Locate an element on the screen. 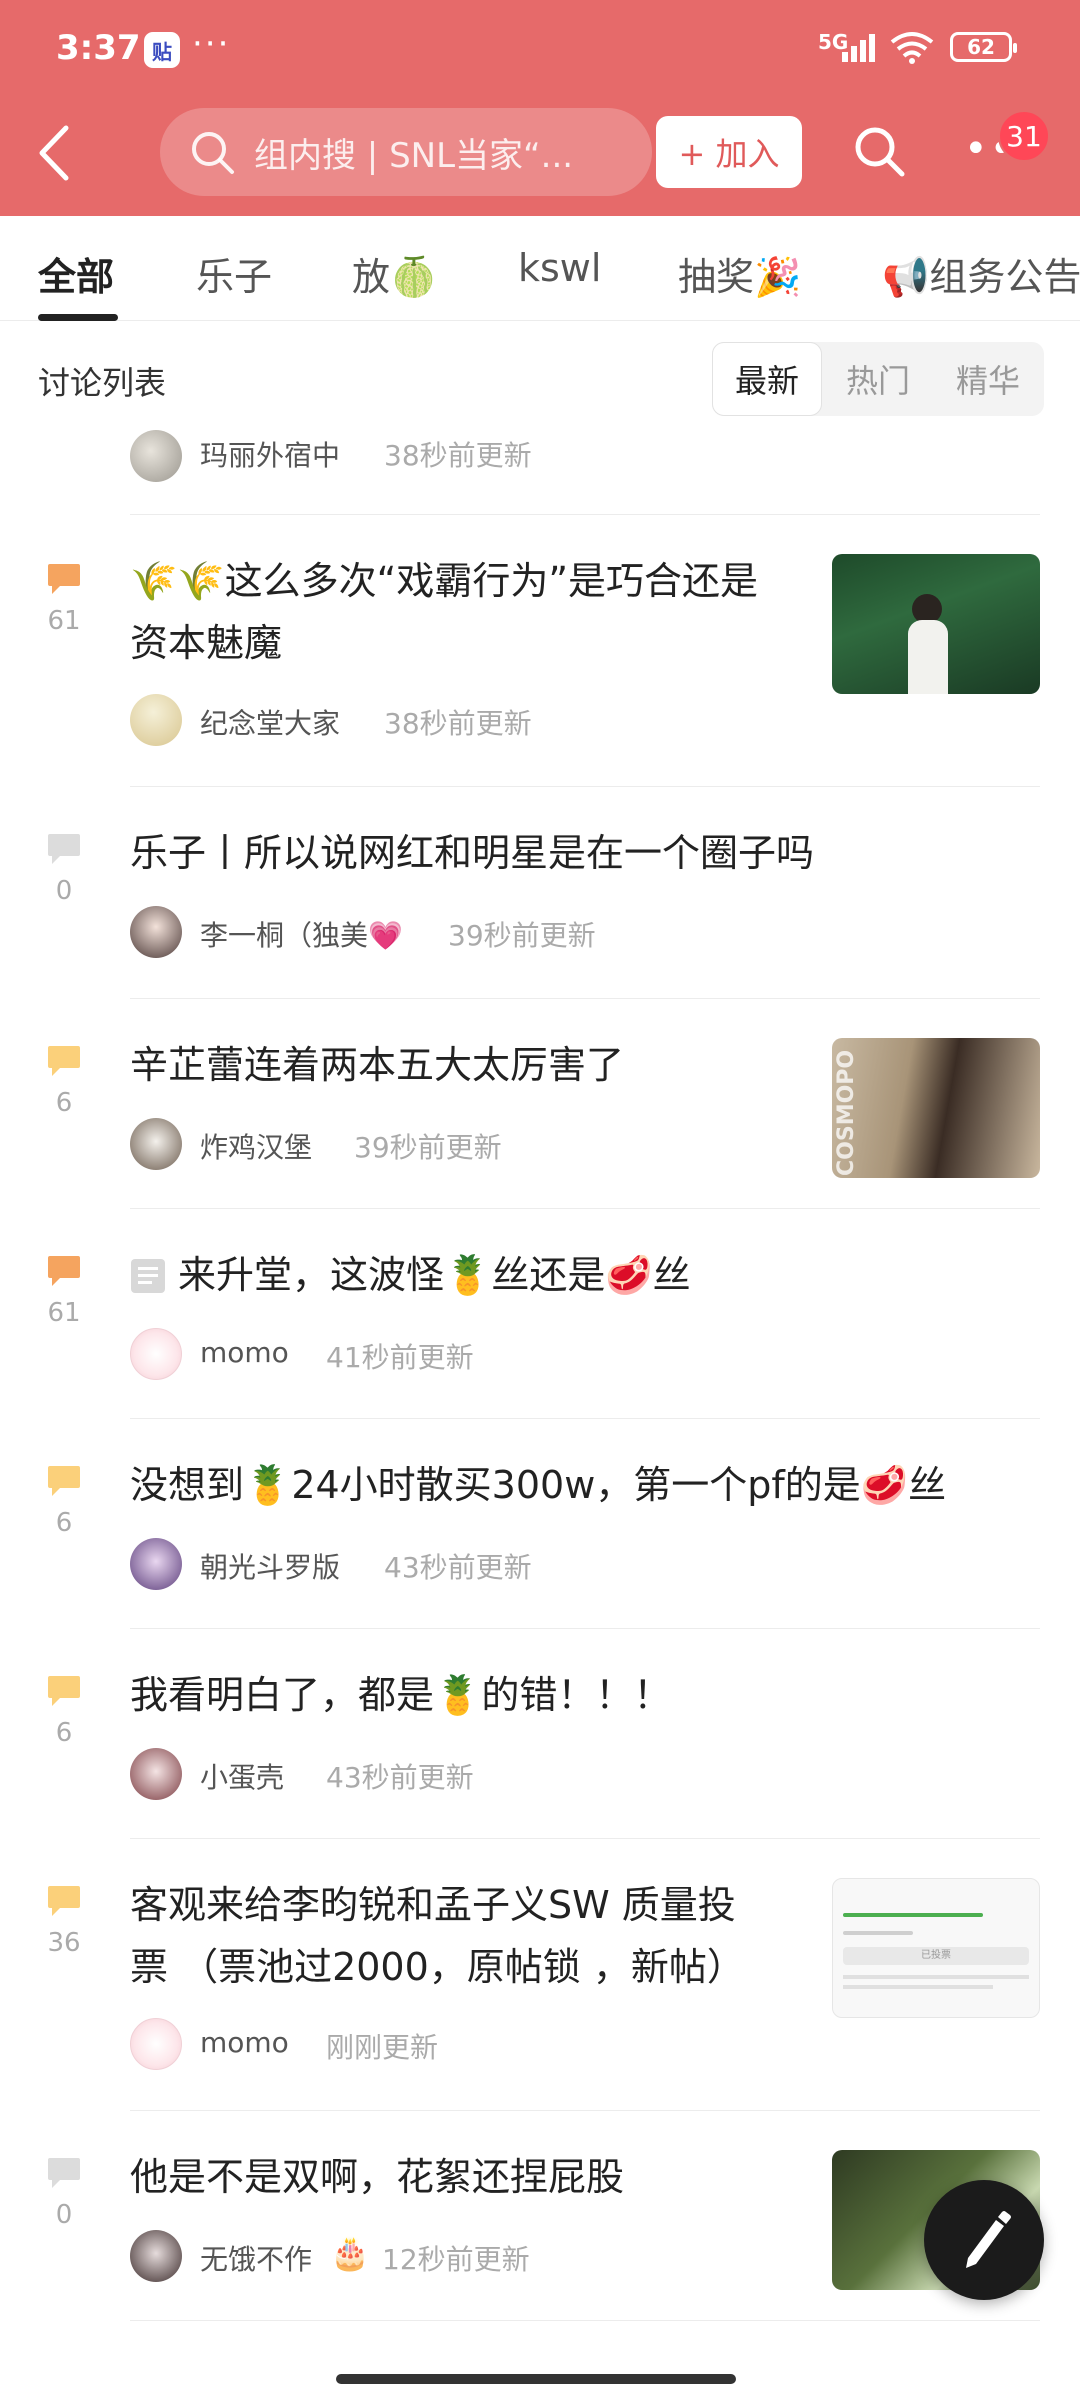 The width and height of the screenshot is (1080, 2400). home-indicator is located at coordinates (536, 2379).